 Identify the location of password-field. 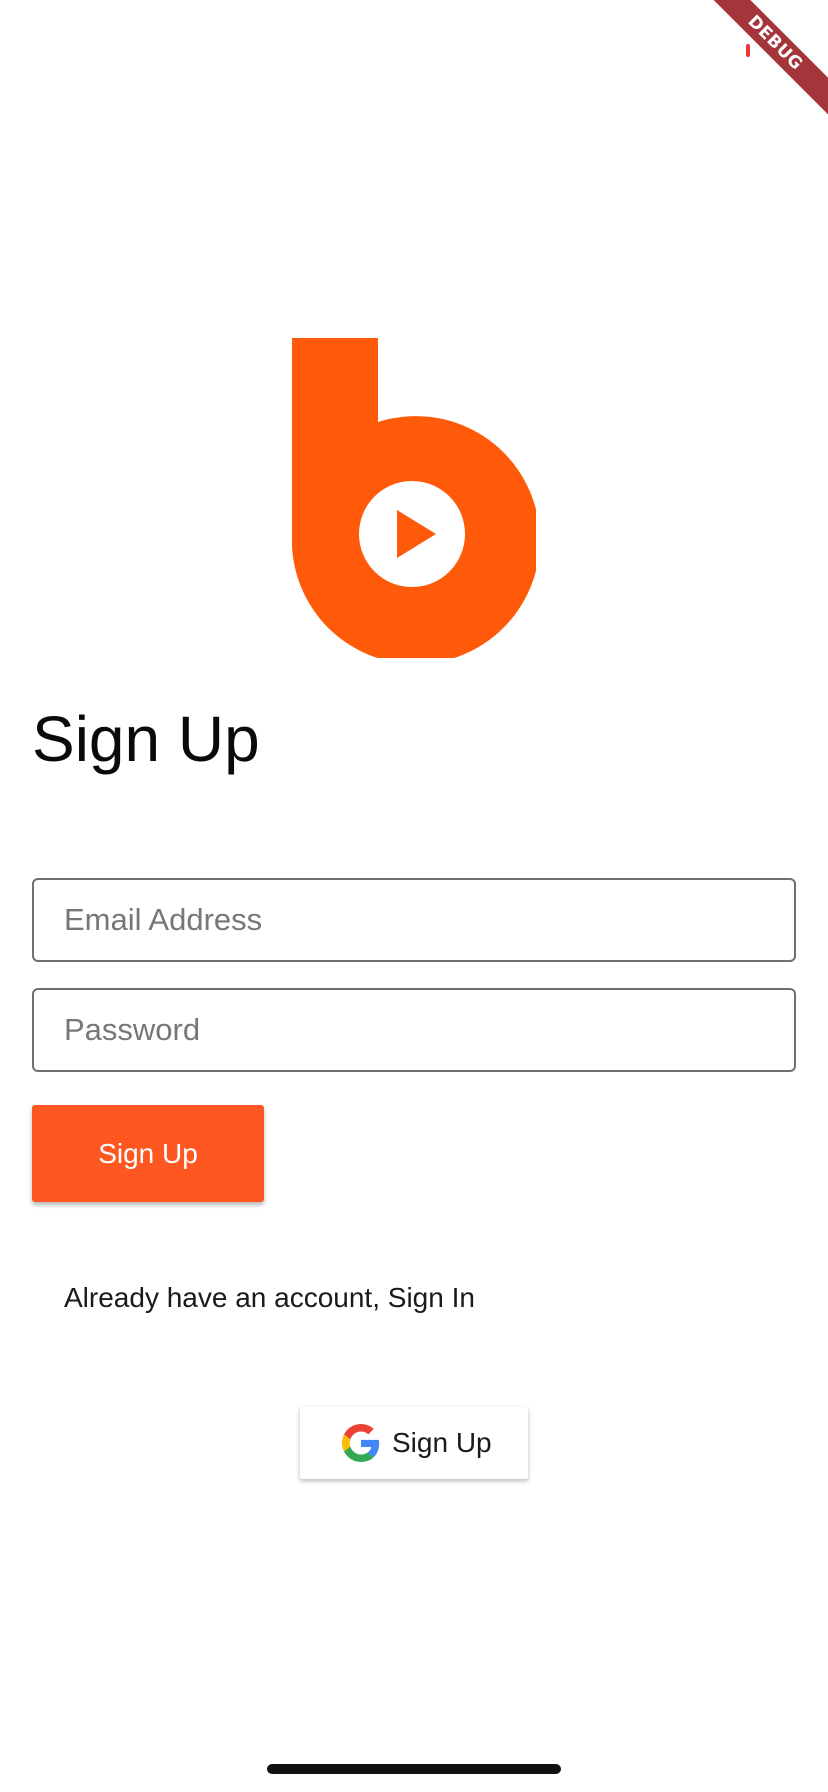
(414, 1030).